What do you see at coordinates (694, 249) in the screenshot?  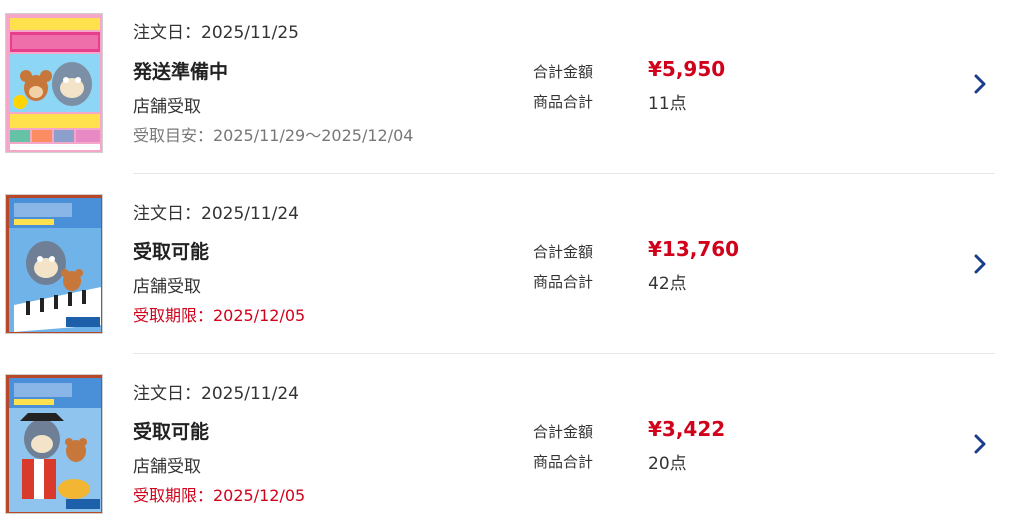 I see `total-amount-value: ¥13,760` at bounding box center [694, 249].